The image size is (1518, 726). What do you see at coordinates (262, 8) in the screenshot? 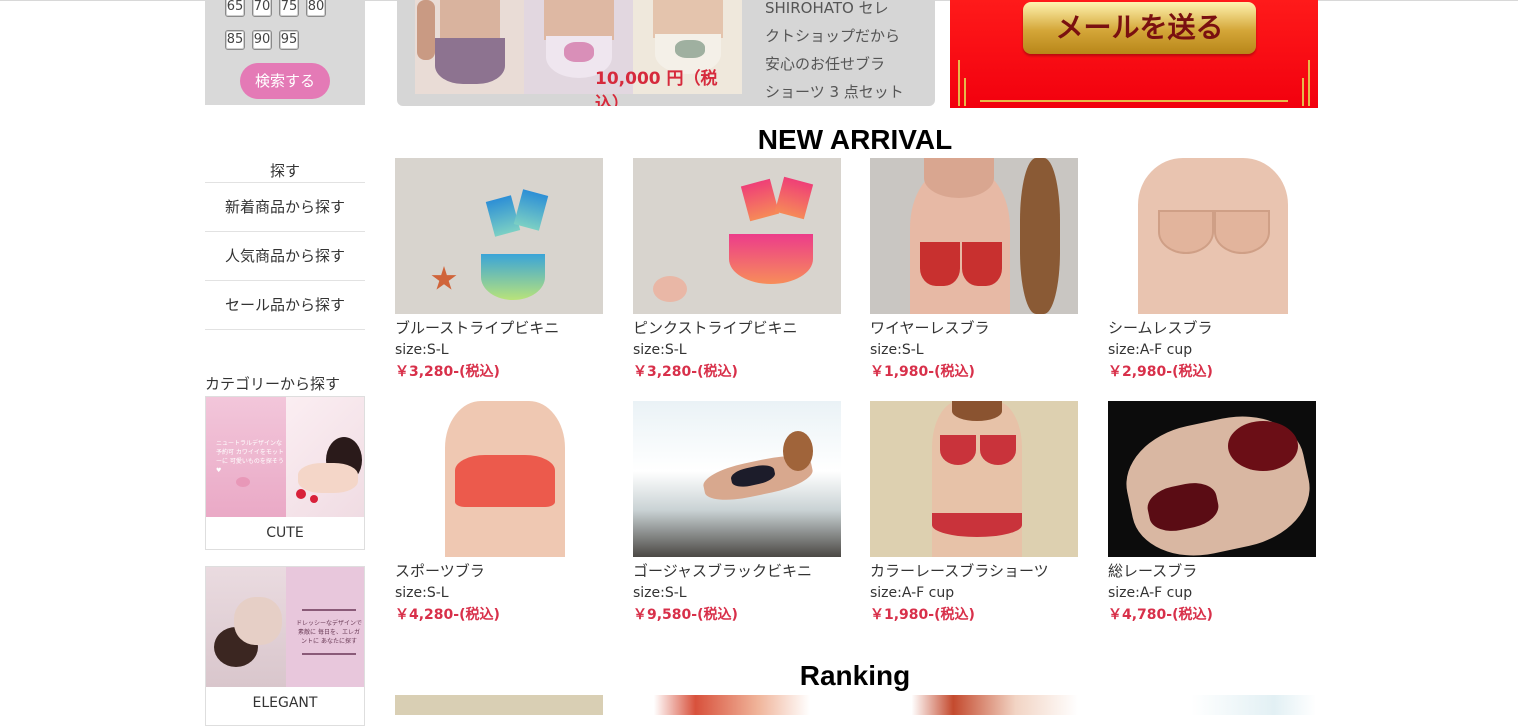
I see `size-chip: 70` at bounding box center [262, 8].